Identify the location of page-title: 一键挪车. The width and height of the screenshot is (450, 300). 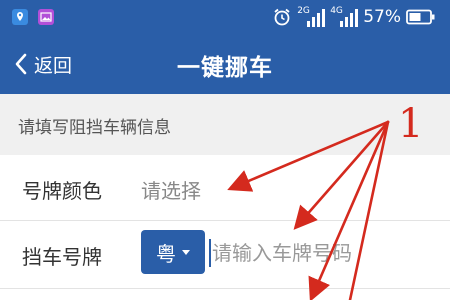
(225, 68).